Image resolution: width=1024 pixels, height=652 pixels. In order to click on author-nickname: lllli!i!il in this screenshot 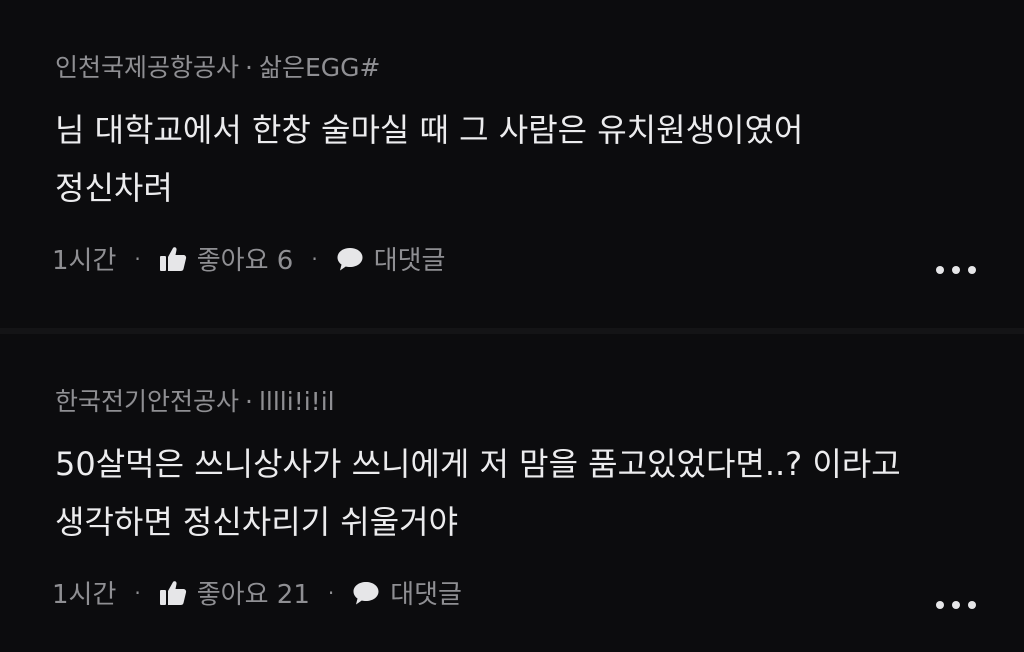, I will do `click(297, 401)`.